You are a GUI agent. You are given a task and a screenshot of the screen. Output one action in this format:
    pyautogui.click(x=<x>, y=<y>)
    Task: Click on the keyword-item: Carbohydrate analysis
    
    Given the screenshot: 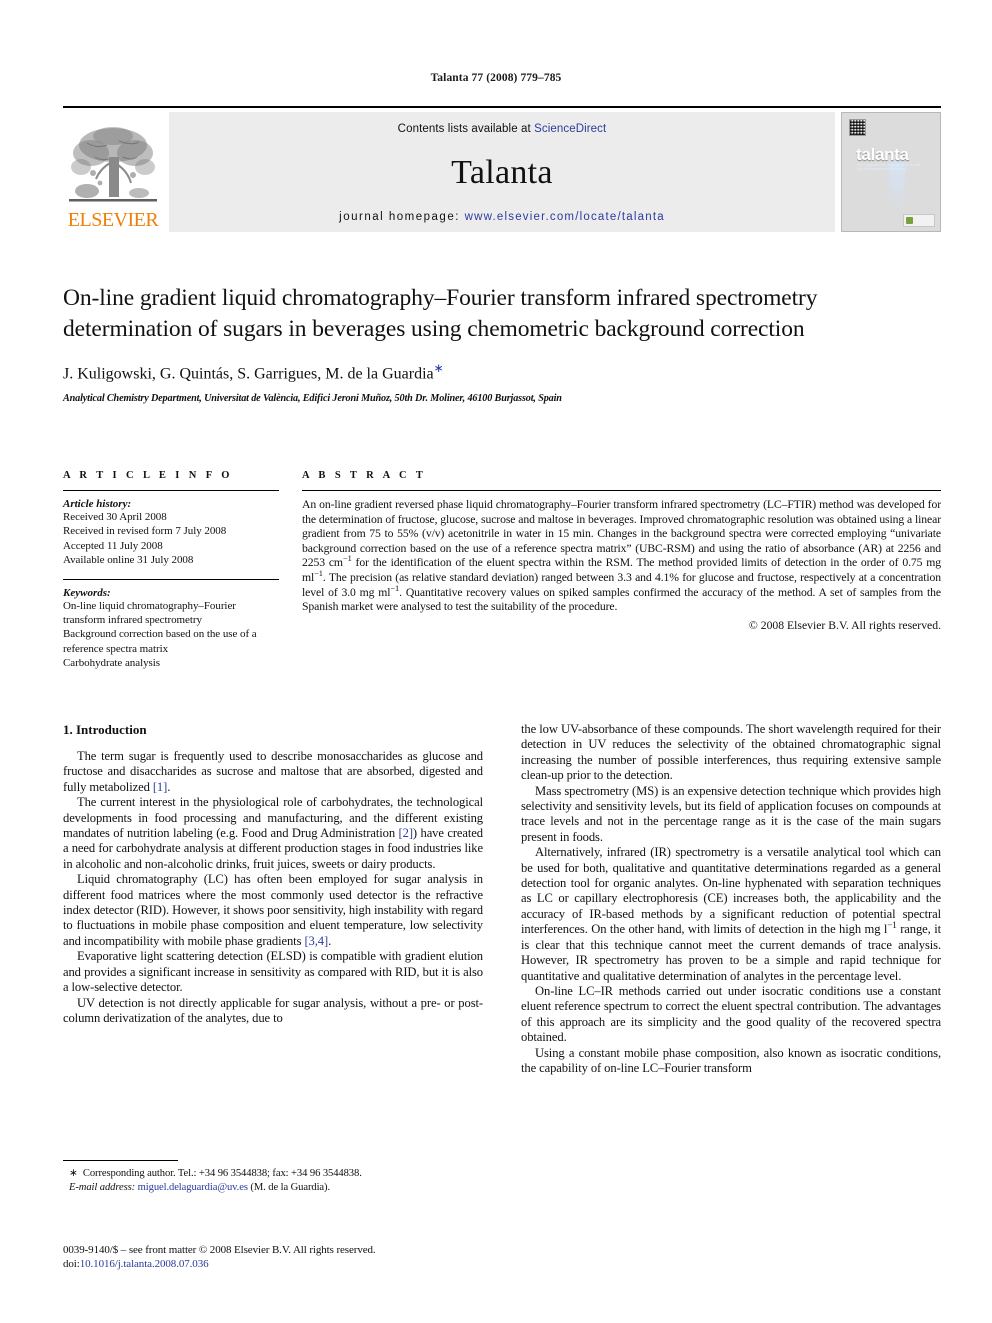 What is the action you would take?
    pyautogui.click(x=112, y=663)
    